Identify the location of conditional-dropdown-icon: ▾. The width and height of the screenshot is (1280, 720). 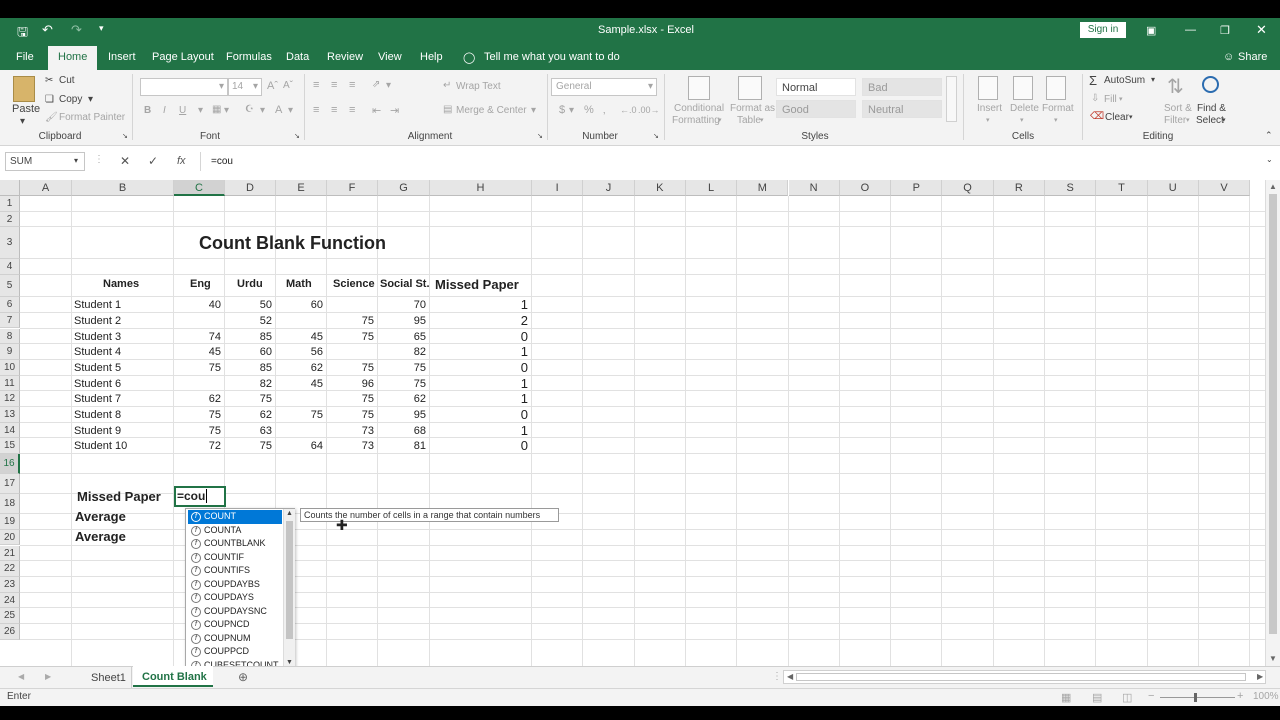
(720, 120).